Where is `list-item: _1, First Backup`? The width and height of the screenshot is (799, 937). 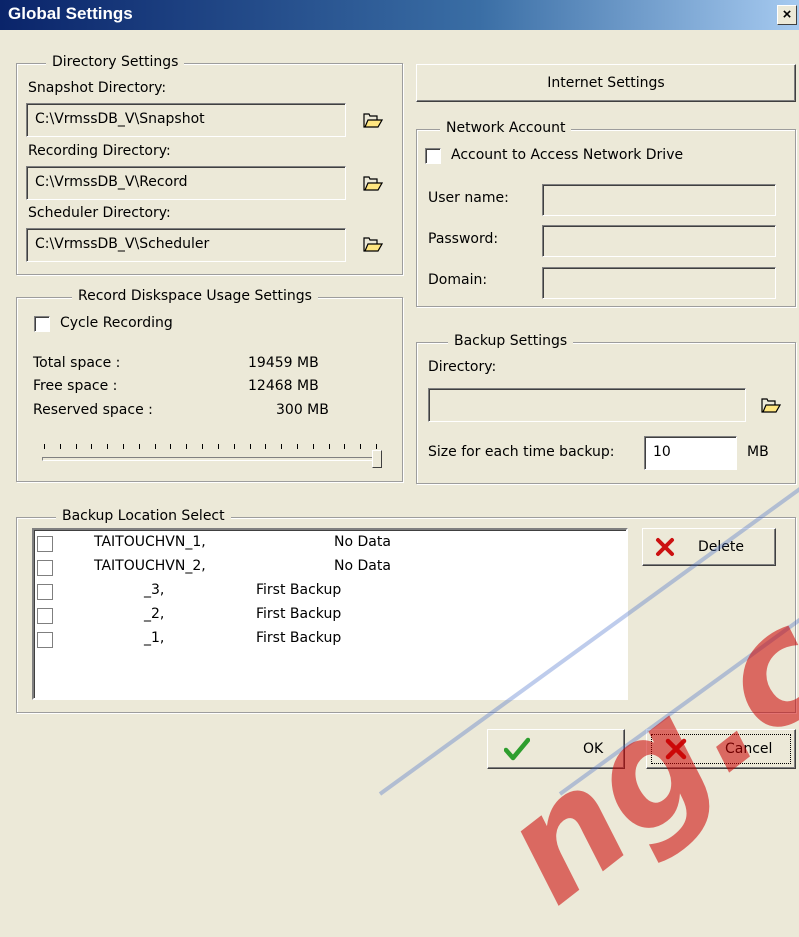 list-item: _1, First Backup is located at coordinates (330, 640).